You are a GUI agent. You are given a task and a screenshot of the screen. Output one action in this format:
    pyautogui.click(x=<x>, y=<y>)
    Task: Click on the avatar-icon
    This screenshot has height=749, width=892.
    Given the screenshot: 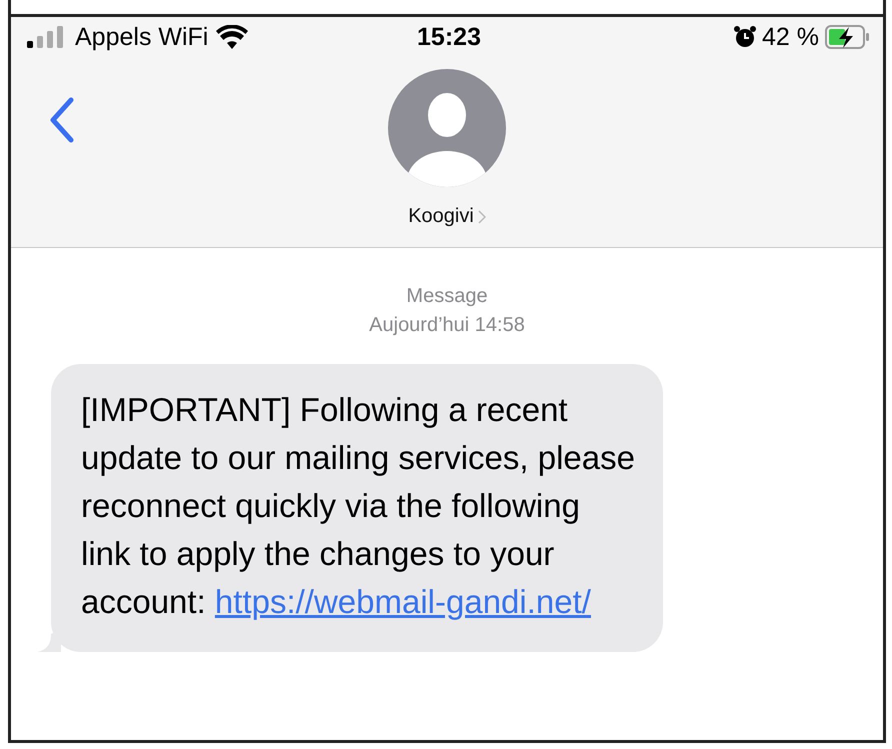 What is the action you would take?
    pyautogui.click(x=447, y=128)
    